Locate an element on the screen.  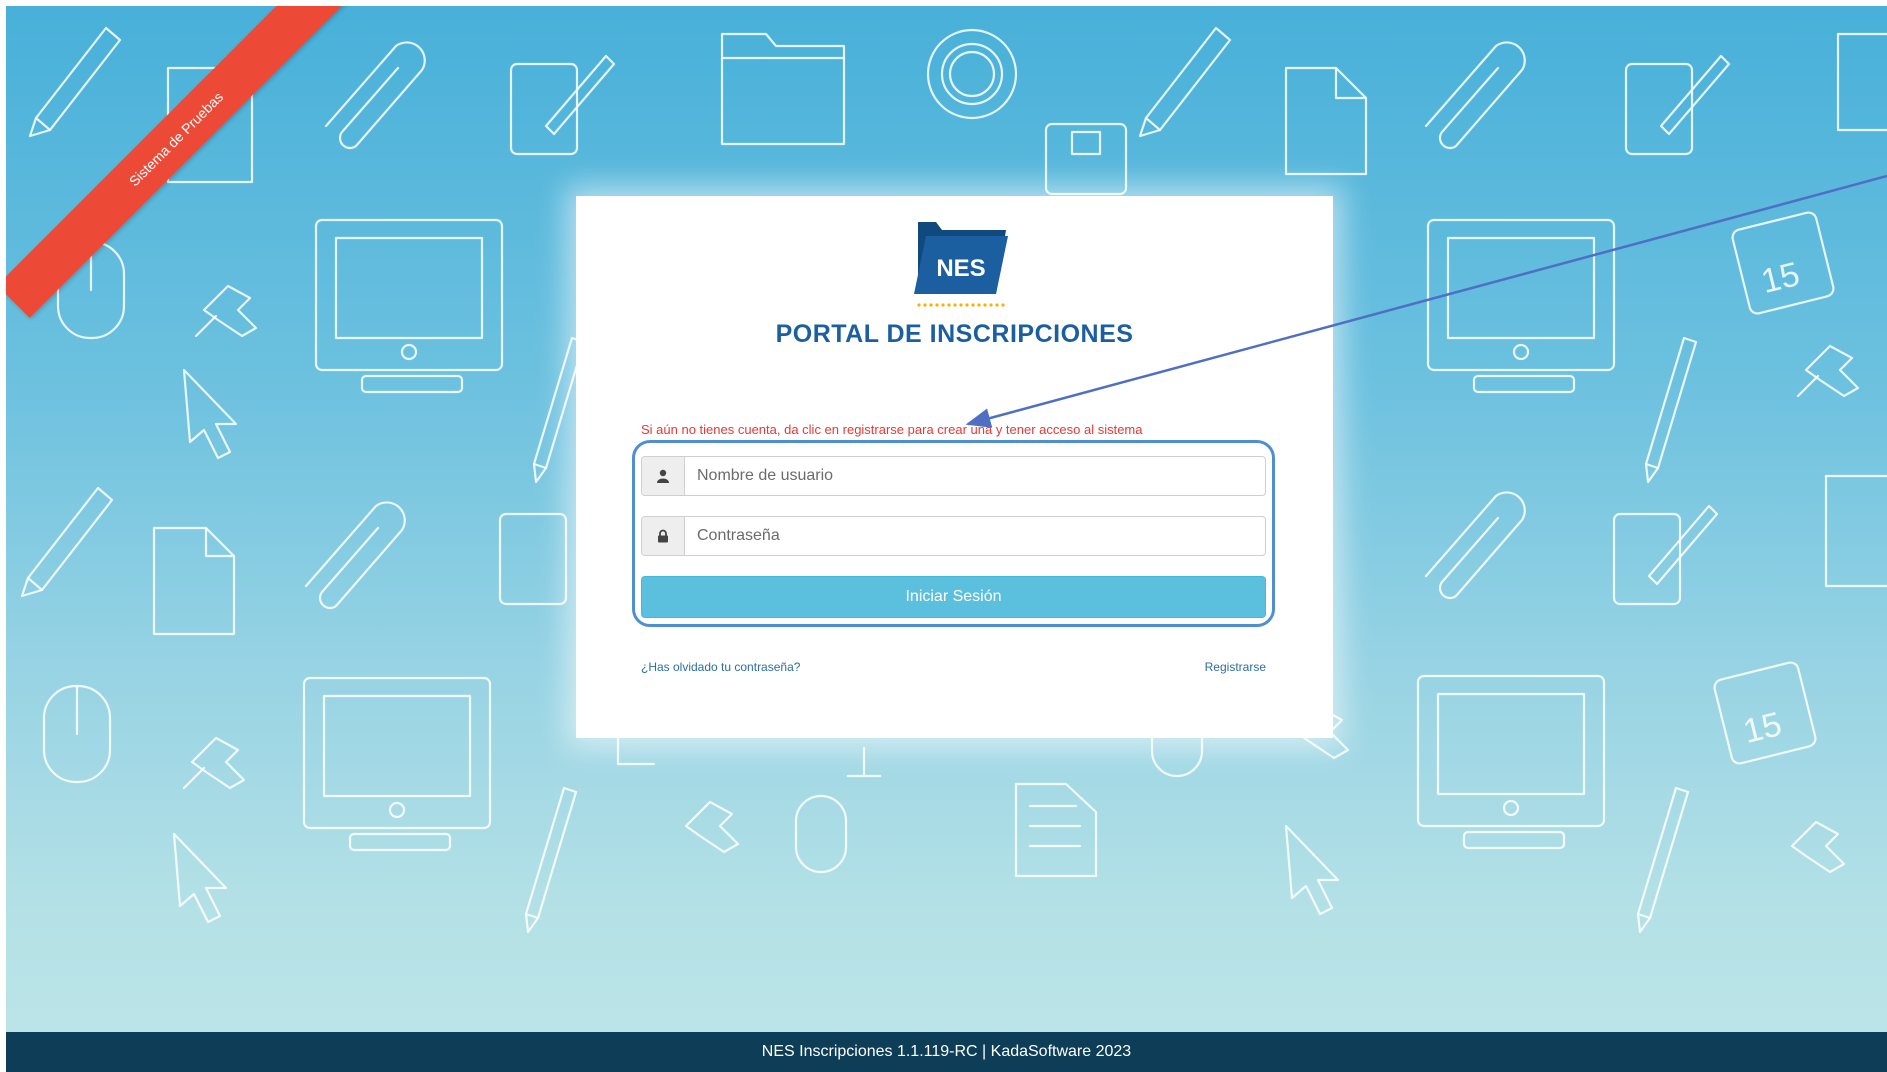
username-input is located at coordinates (975, 476).